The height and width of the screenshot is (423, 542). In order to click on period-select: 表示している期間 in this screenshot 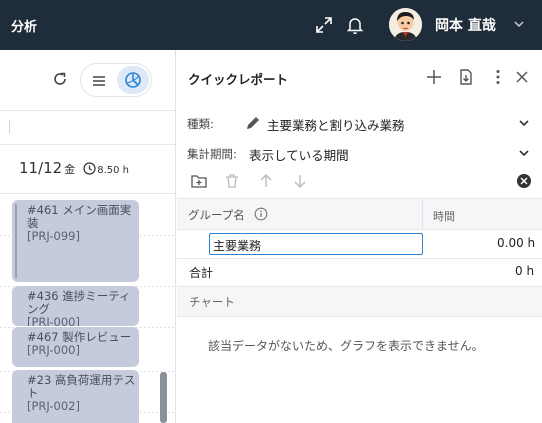, I will do `click(299, 154)`.